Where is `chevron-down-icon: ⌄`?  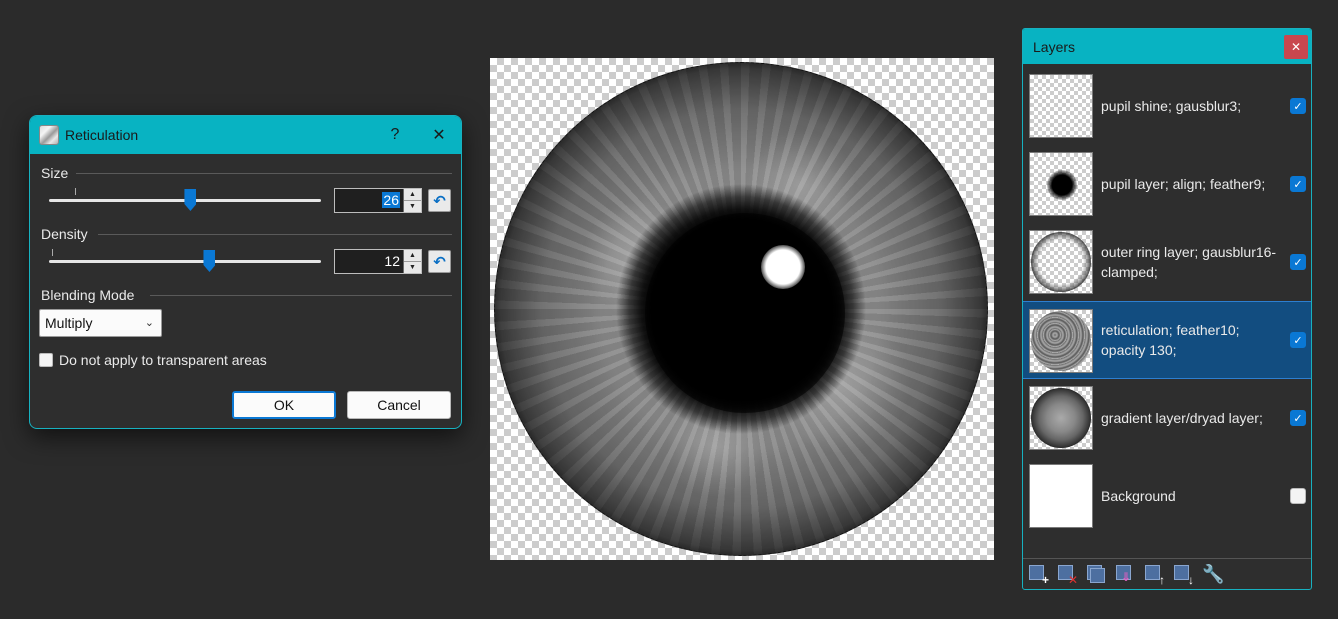
chevron-down-icon: ⌄ is located at coordinates (149, 323).